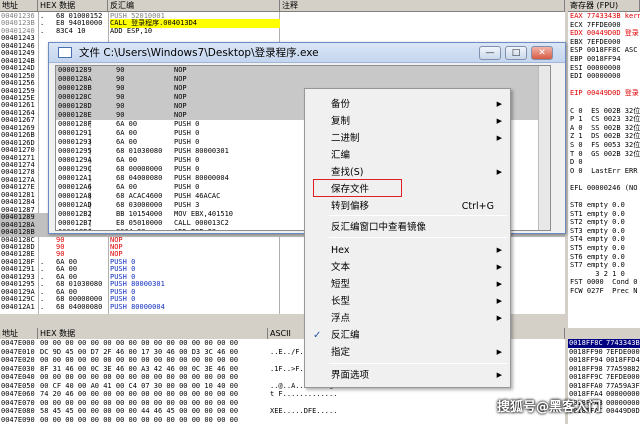 The height and width of the screenshot is (424, 640). Describe the element at coordinates (75, 124) in the screenshot. I see `addr-cell: 0000128F` at that location.